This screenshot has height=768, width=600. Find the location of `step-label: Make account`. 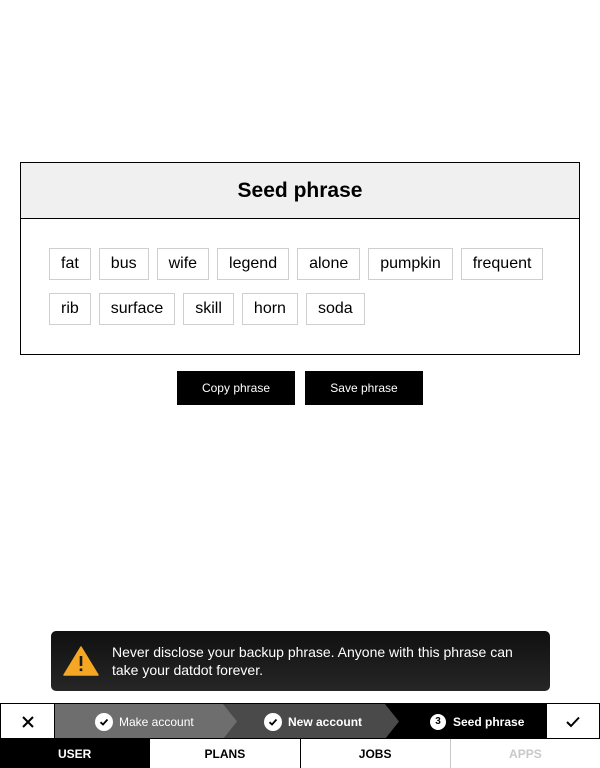

step-label: Make account is located at coordinates (156, 721).